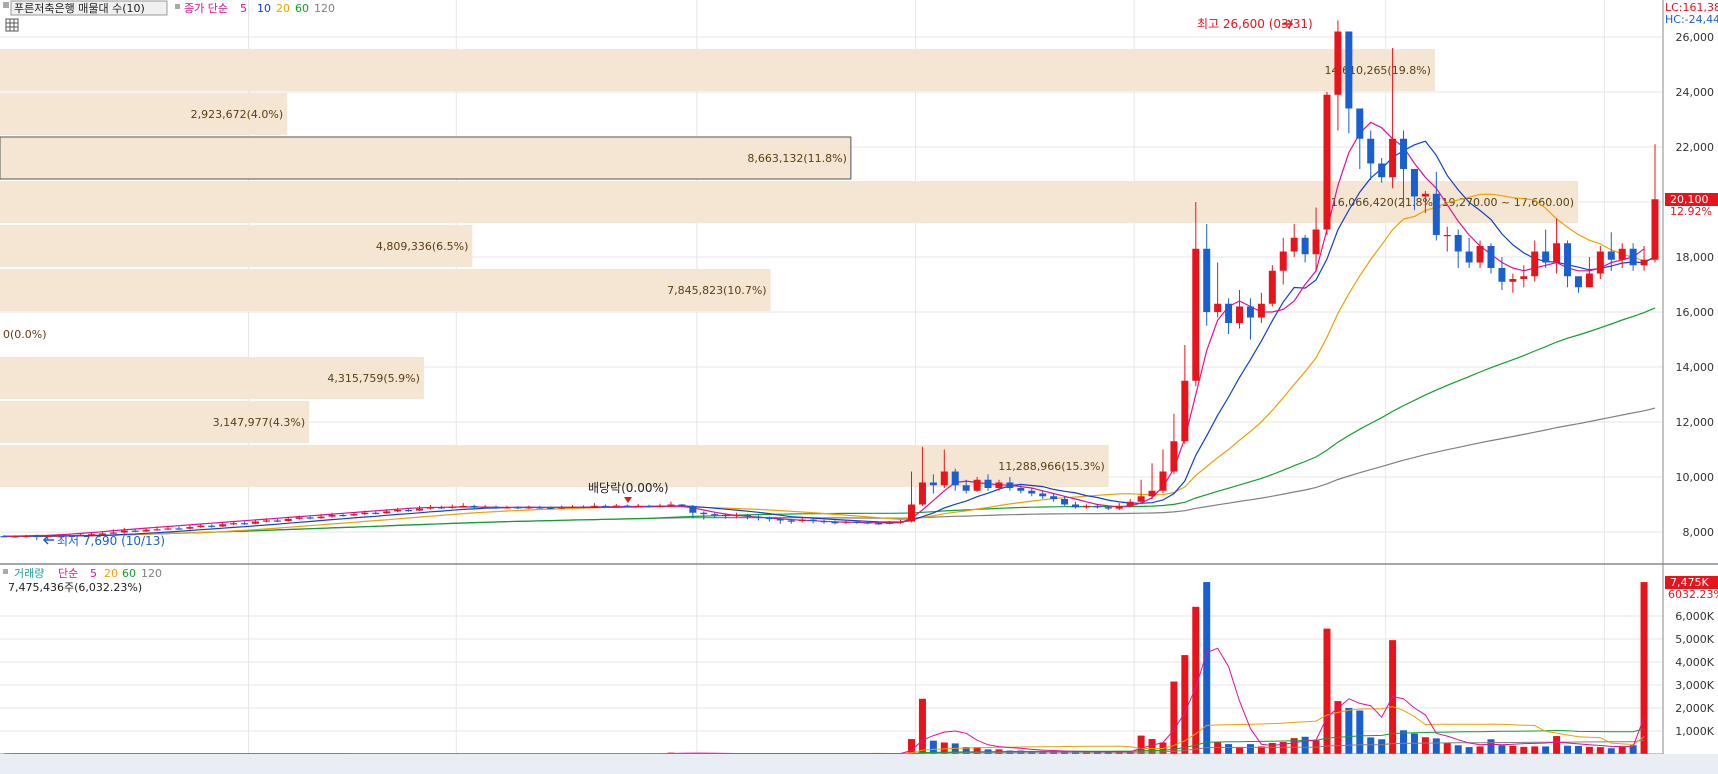  Describe the element at coordinates (302, 8) in the screenshot. I see `legend-ma60: 60` at that location.